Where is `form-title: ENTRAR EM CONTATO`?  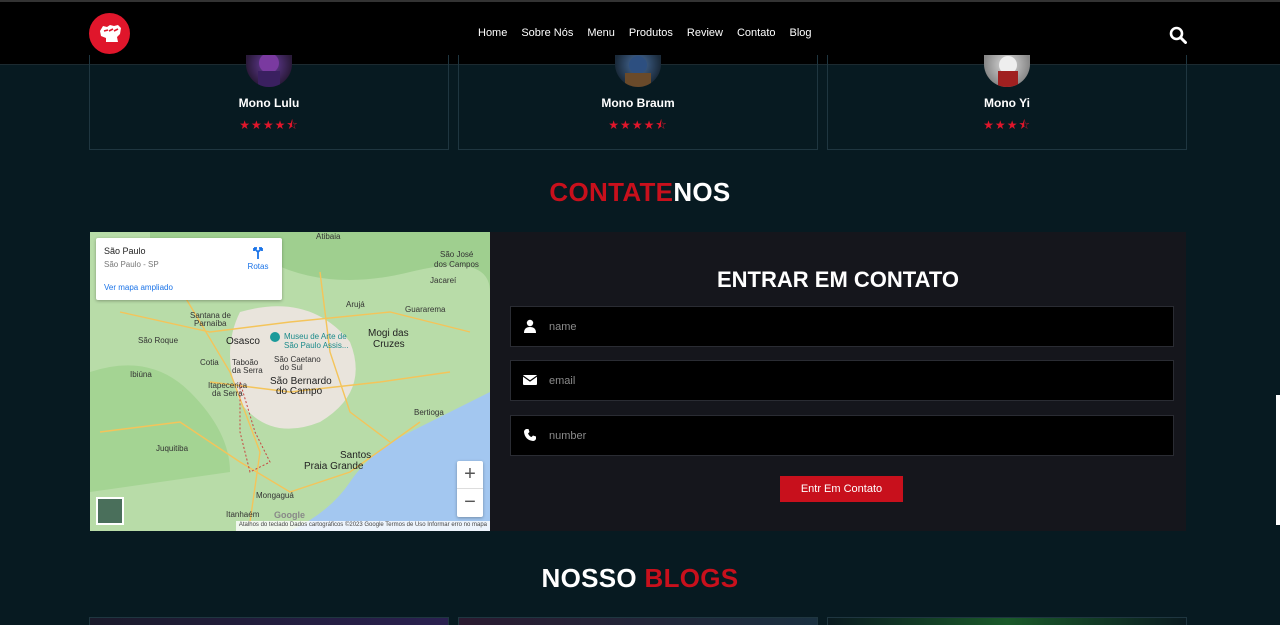 form-title: ENTRAR EM CONTATO is located at coordinates (838, 279).